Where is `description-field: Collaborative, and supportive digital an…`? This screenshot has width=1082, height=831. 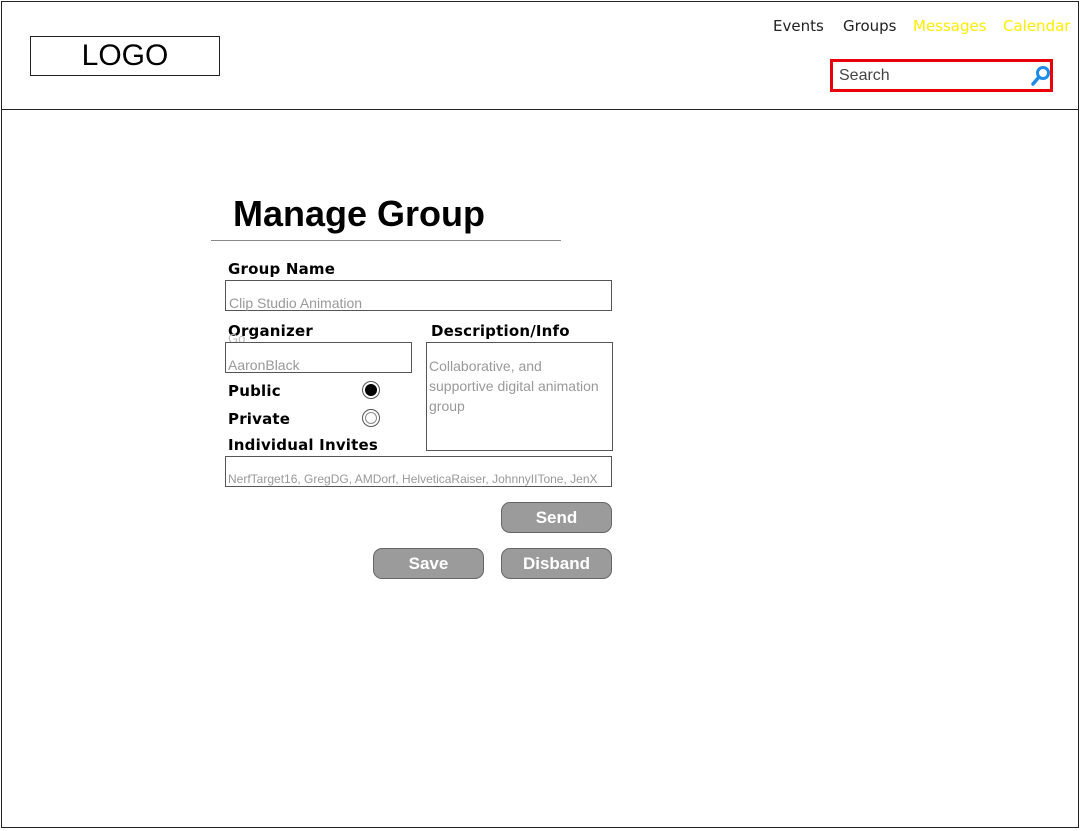
description-field: Collaborative, and supportive digital an… is located at coordinates (519, 396).